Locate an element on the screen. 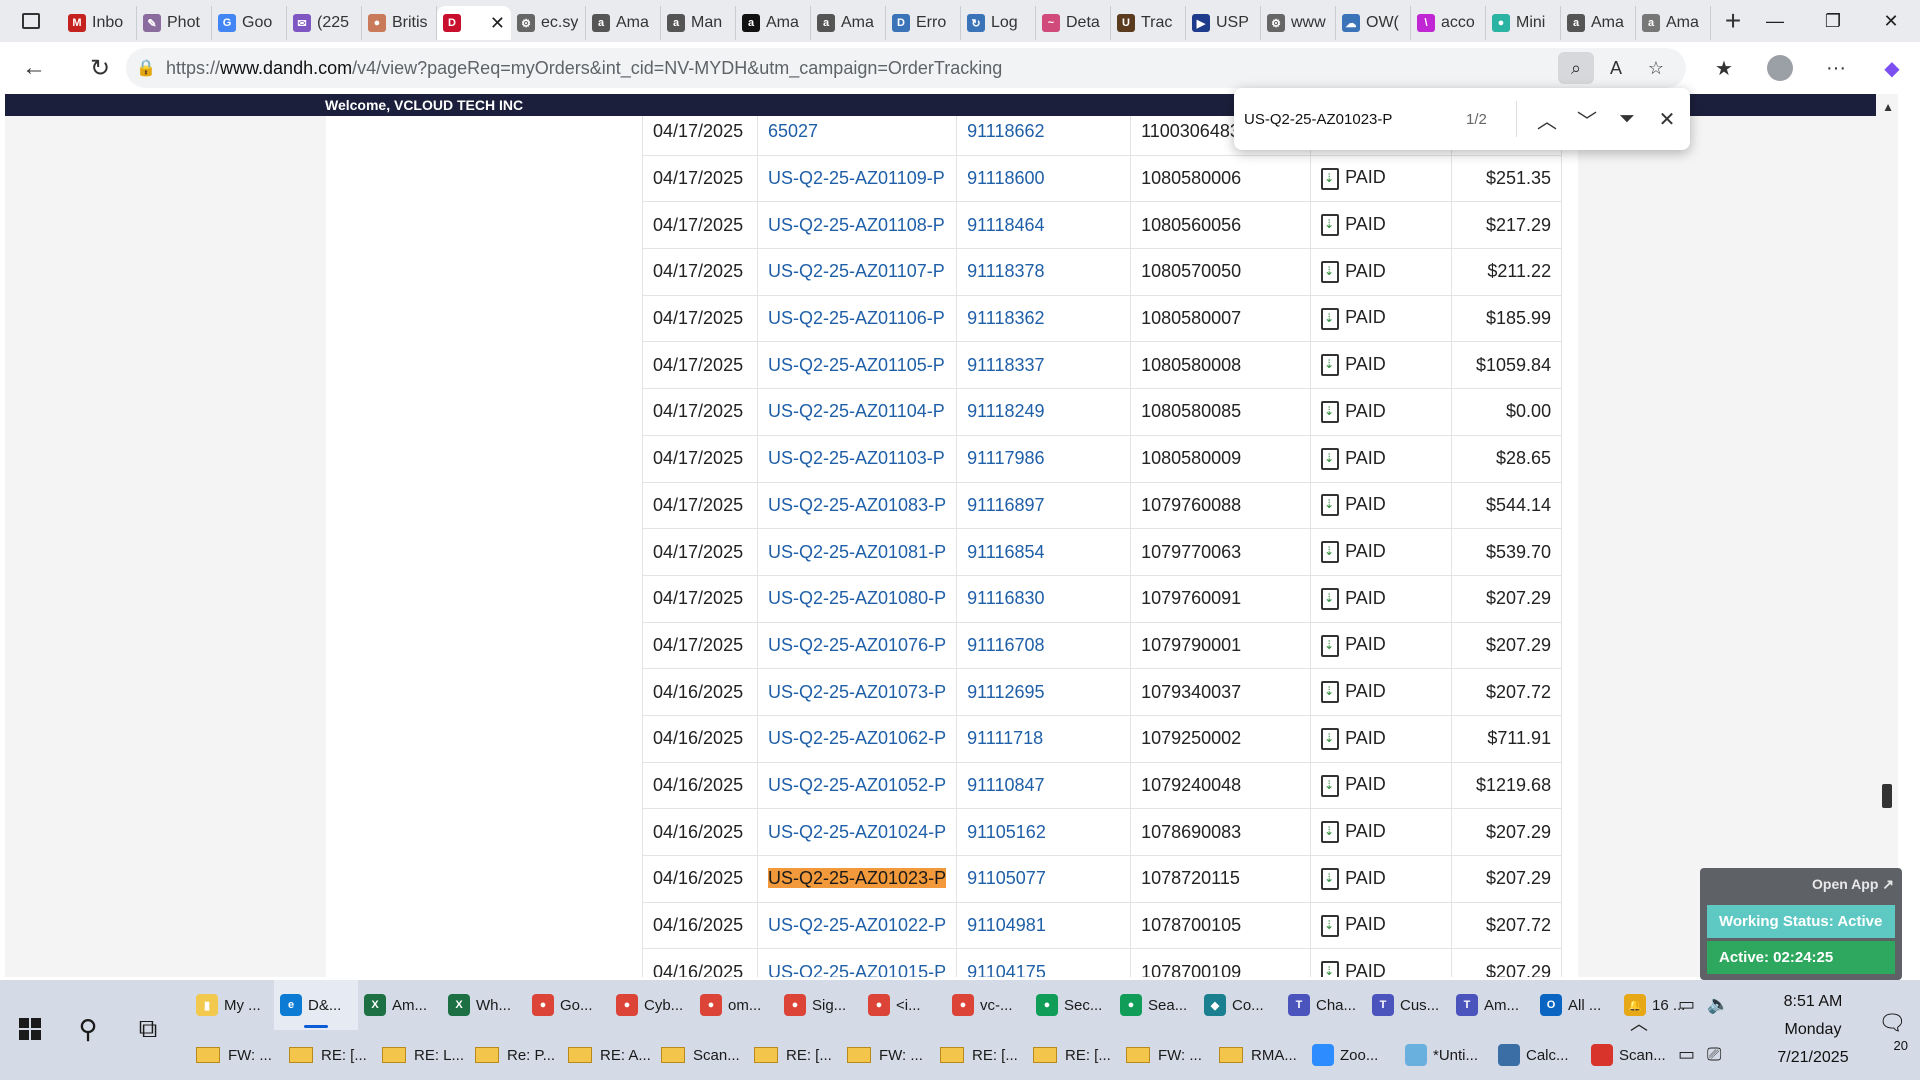  network-icon: ▭ is located at coordinates (1686, 1054).